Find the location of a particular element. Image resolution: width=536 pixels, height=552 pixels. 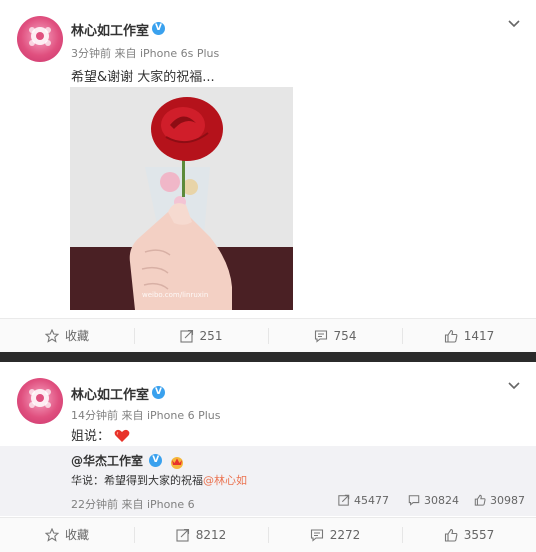

image-watermark: weibo.com/linruxin is located at coordinates (175, 295).